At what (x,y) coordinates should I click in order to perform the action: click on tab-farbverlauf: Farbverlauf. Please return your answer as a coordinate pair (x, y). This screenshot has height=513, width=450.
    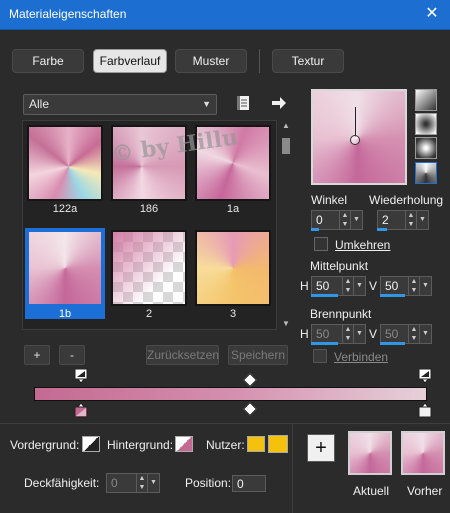
    Looking at the image, I should click on (130, 61).